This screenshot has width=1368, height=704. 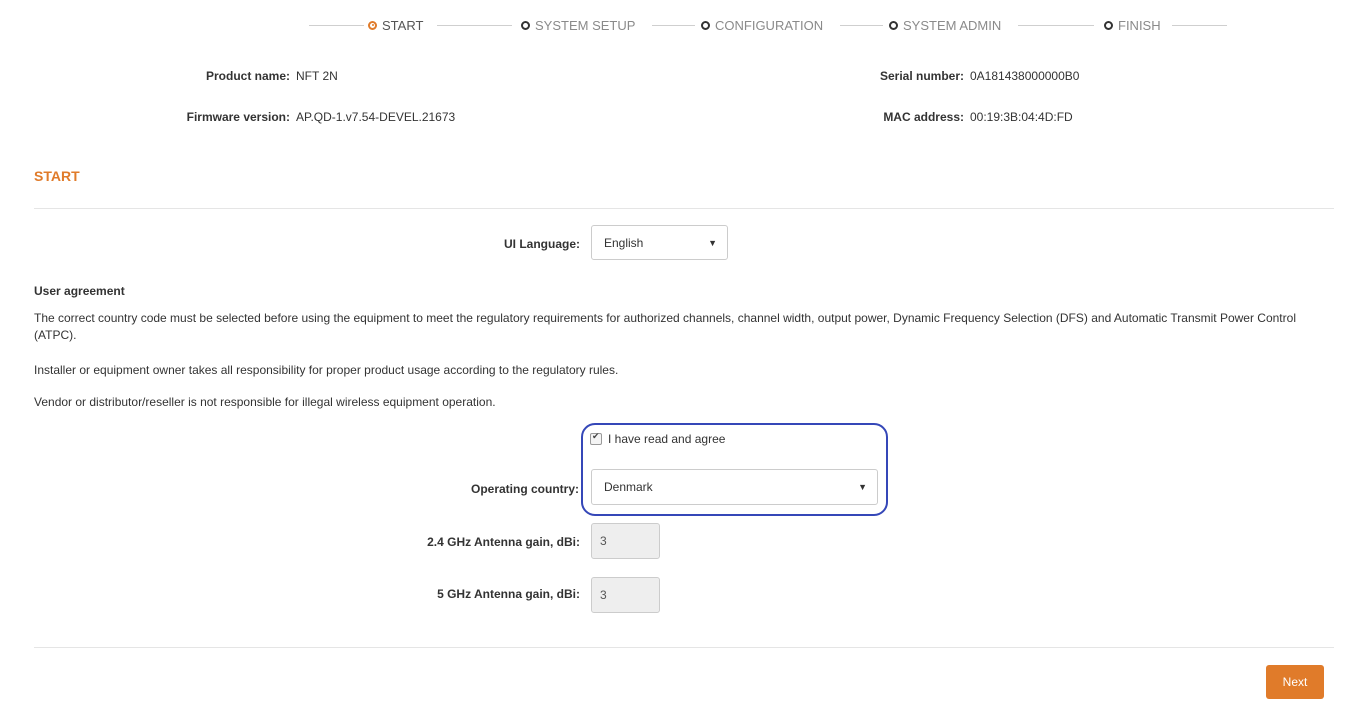 I want to click on ui-language-select: English ▼, so click(x=659, y=242).